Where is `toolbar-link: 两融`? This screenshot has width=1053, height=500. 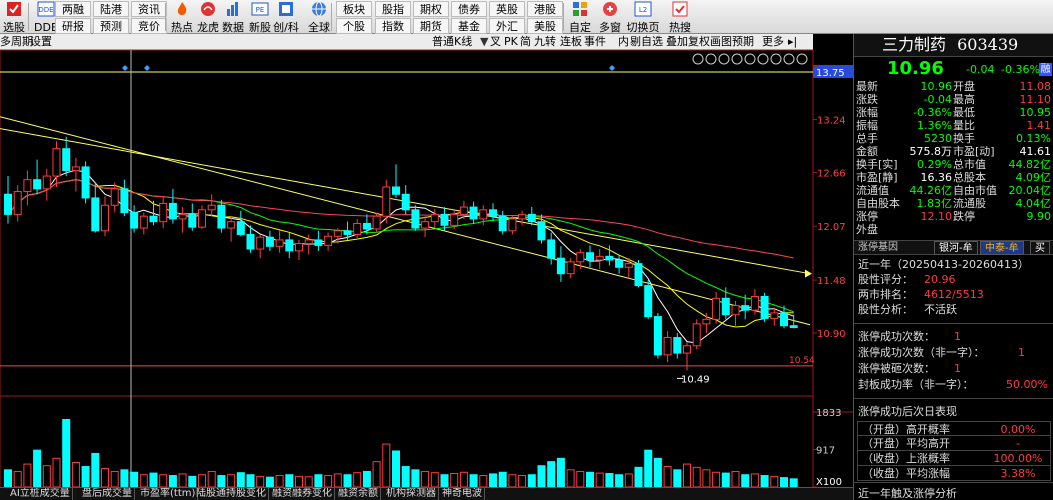 toolbar-link: 两融 is located at coordinates (73, 9).